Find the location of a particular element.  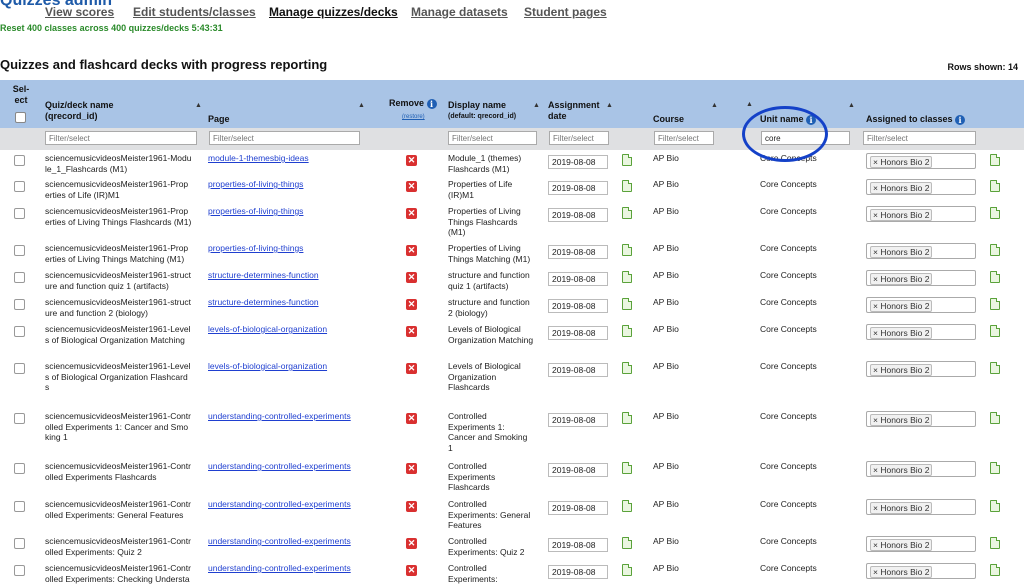

page-filter-input is located at coordinates (284, 138).